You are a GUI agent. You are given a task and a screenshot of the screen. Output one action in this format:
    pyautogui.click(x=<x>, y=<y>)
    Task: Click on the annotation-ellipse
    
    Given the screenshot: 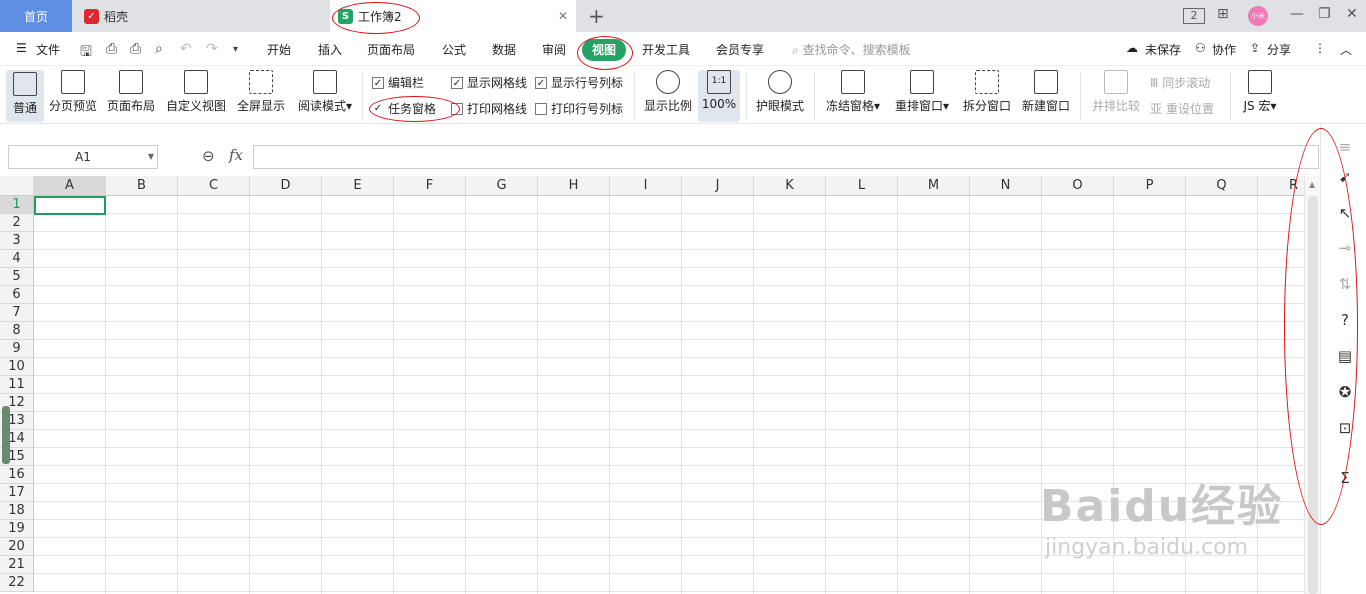 What is the action you would take?
    pyautogui.click(x=376, y=18)
    